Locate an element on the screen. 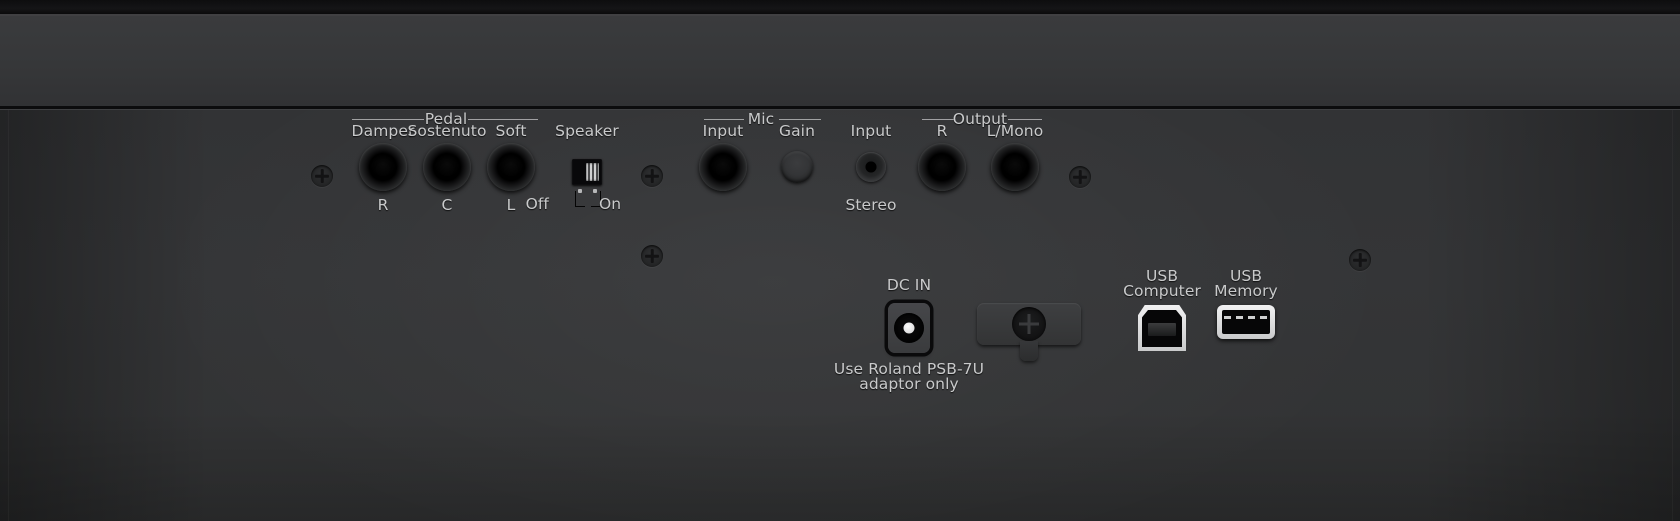 The width and height of the screenshot is (1680, 521). cord-hook is located at coordinates (1029, 332).